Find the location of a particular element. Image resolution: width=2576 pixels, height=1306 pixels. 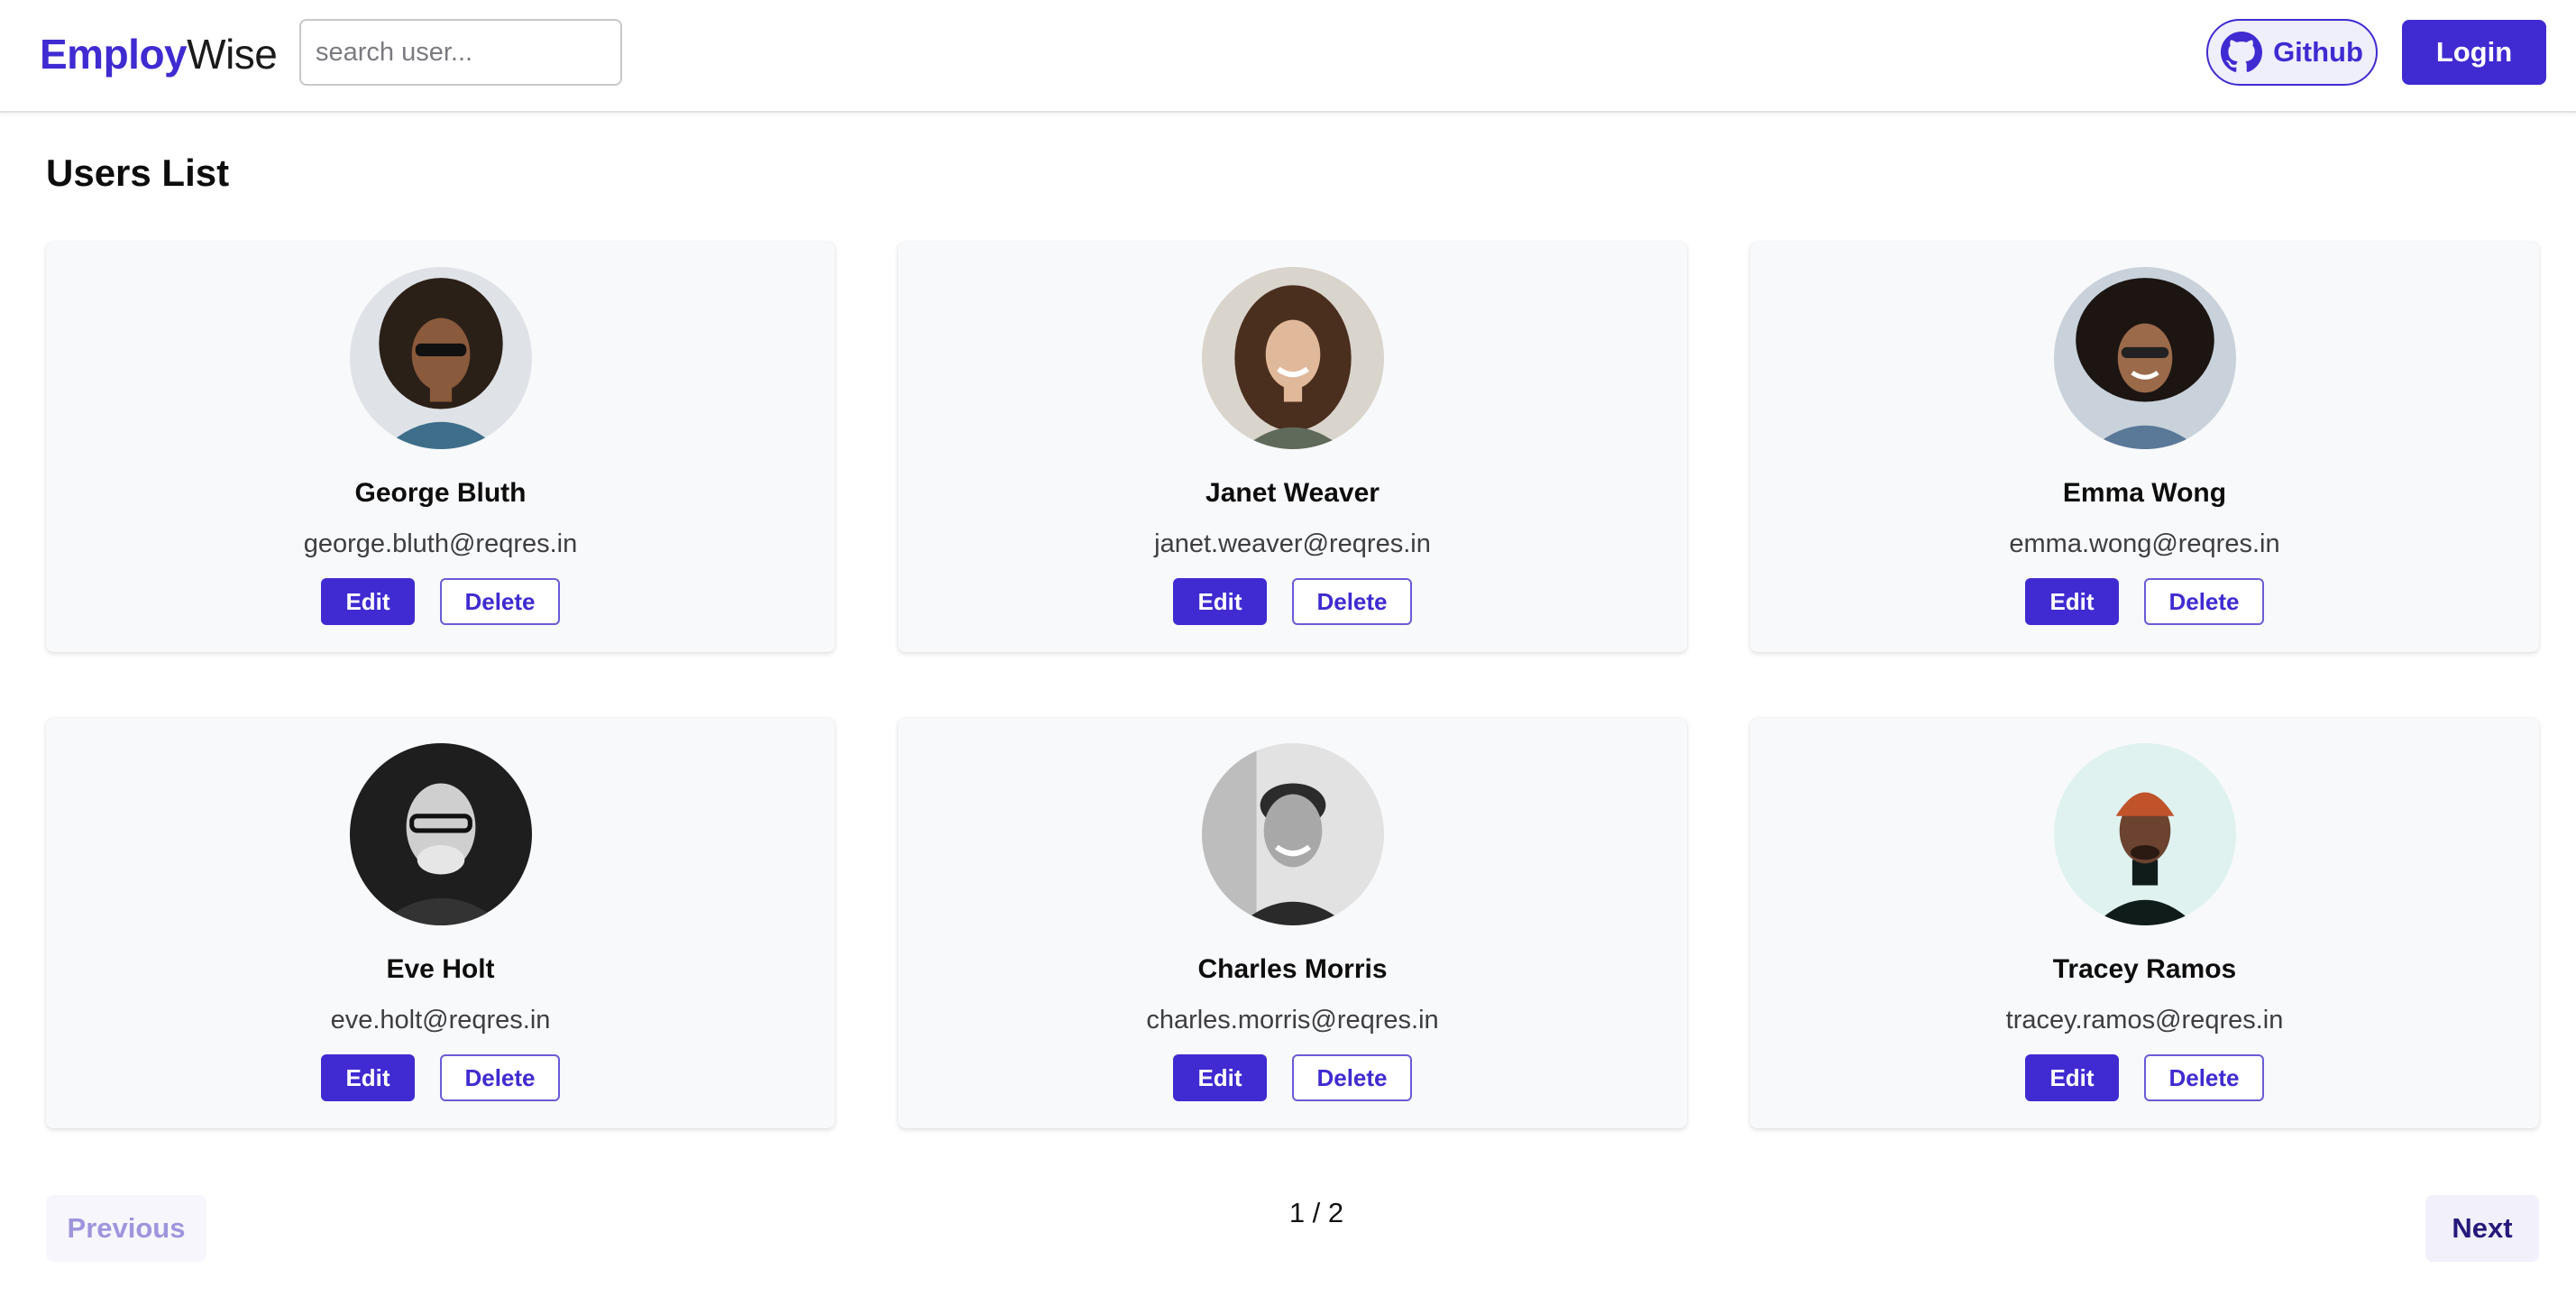

user-email: janet.weaver@reqres.in is located at coordinates (1292, 543).